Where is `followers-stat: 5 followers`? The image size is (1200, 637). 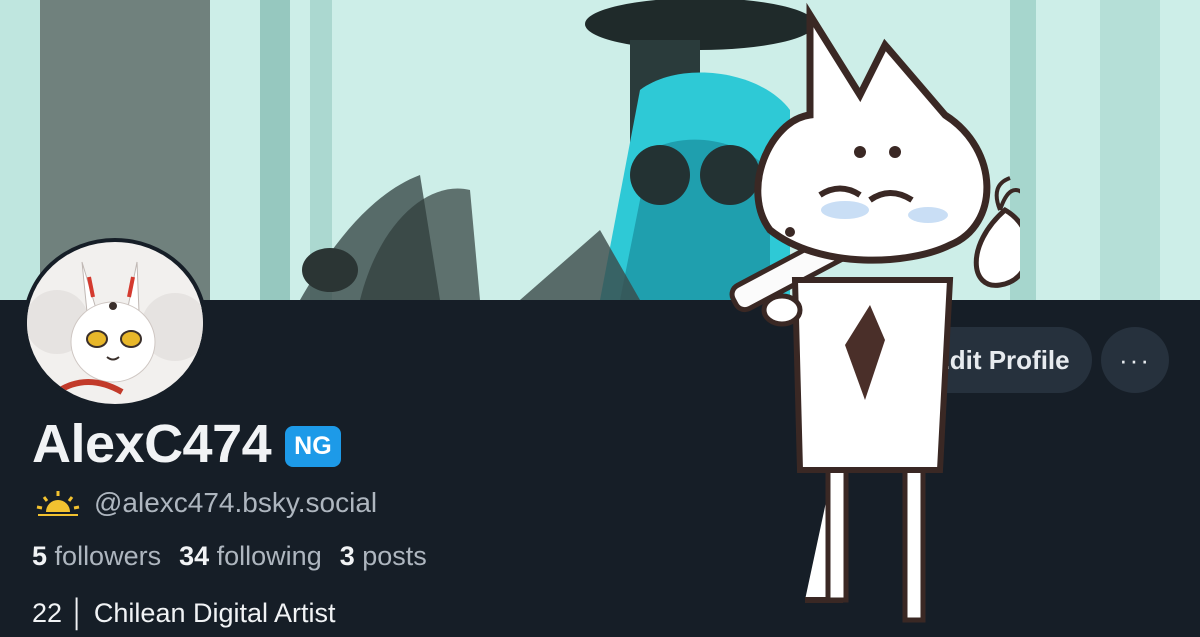 followers-stat: 5 followers is located at coordinates (96, 556).